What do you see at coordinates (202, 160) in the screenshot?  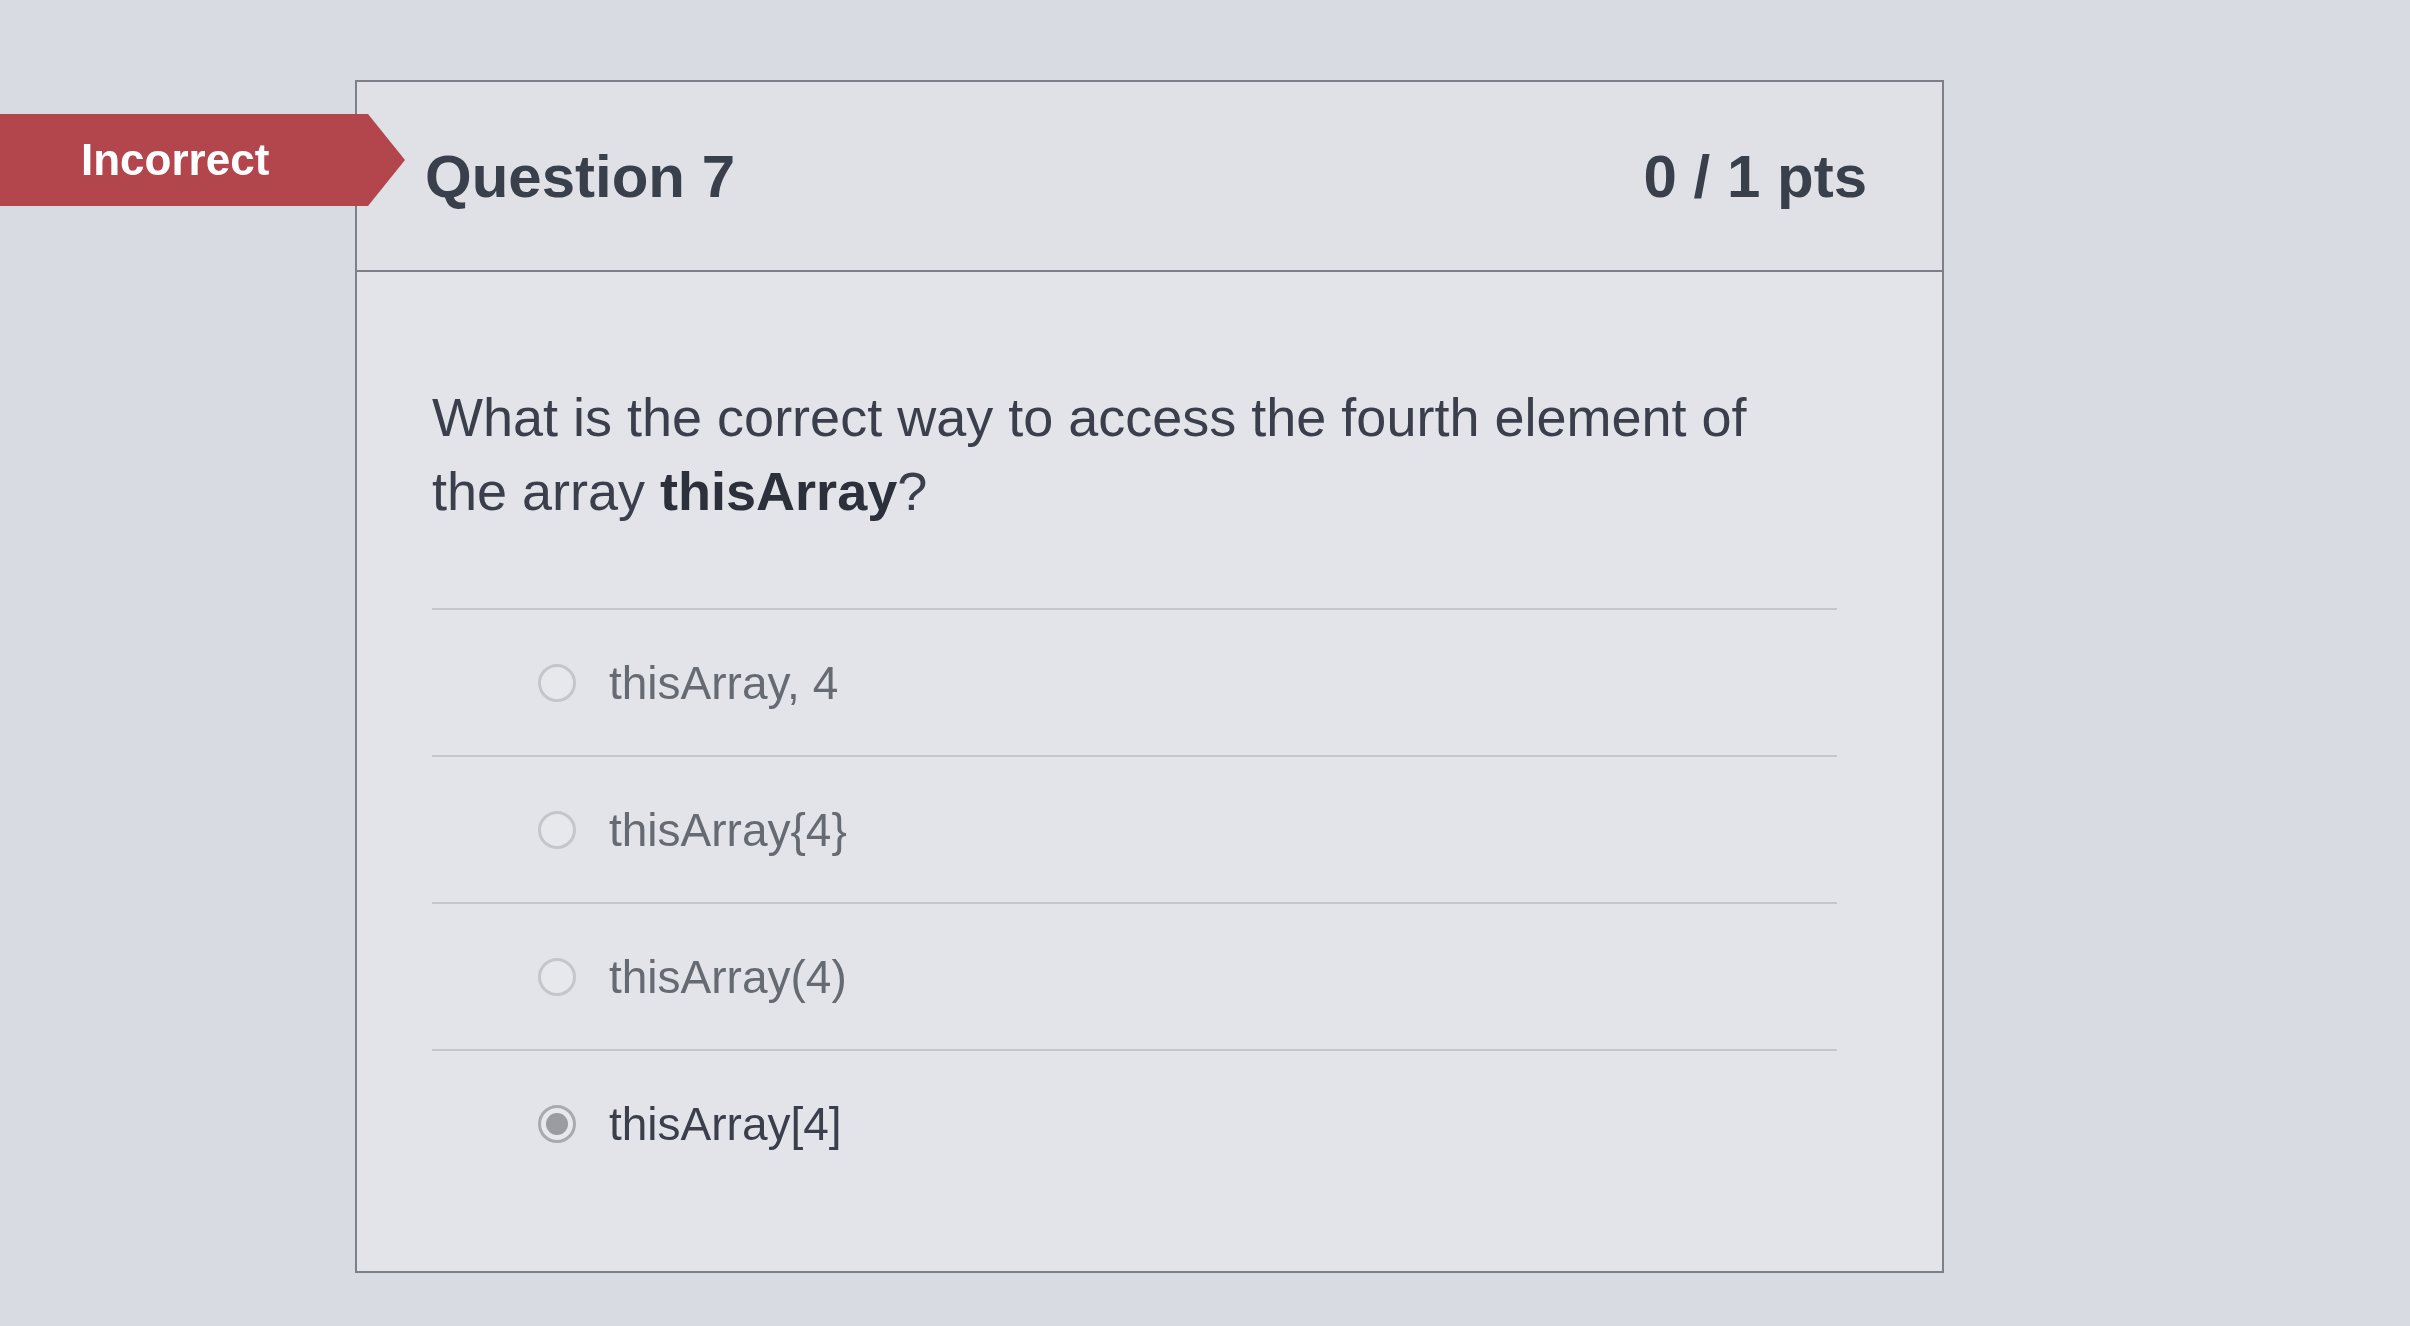 I see `incorrect-banner: Incorrect` at bounding box center [202, 160].